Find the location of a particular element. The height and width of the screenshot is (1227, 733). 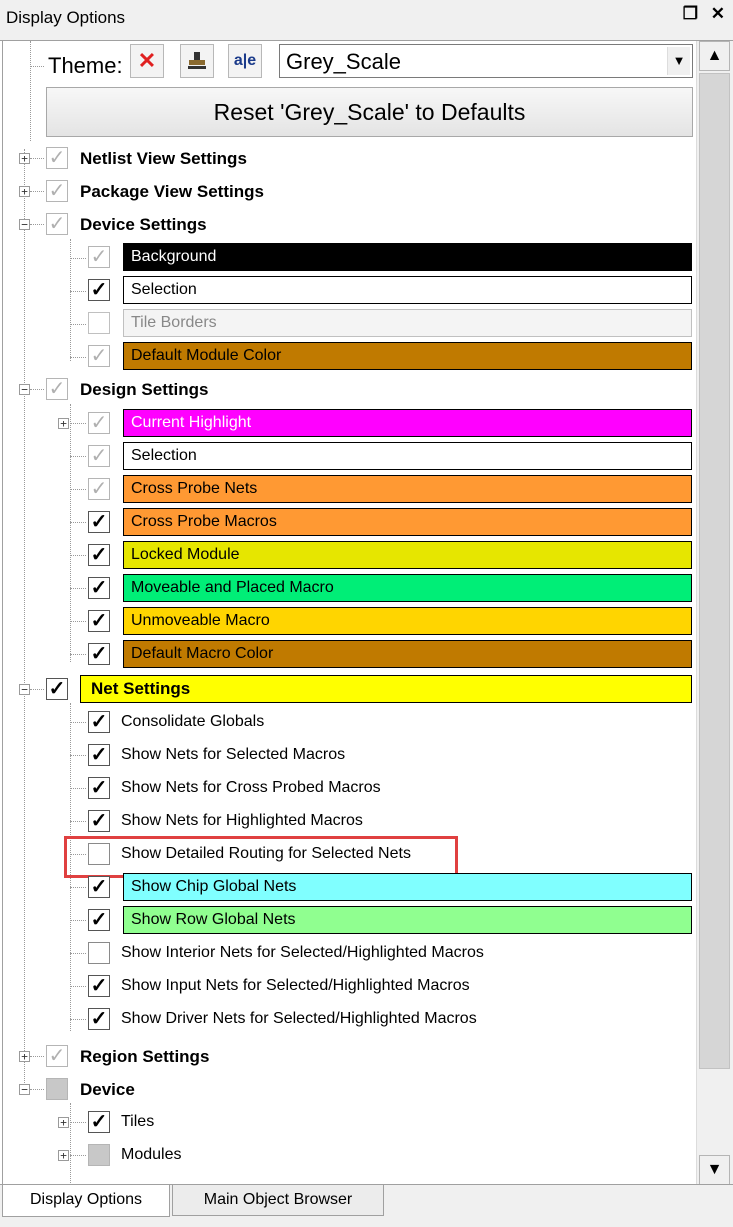

tile-borders-swatch: Tile Borders is located at coordinates (407, 323).